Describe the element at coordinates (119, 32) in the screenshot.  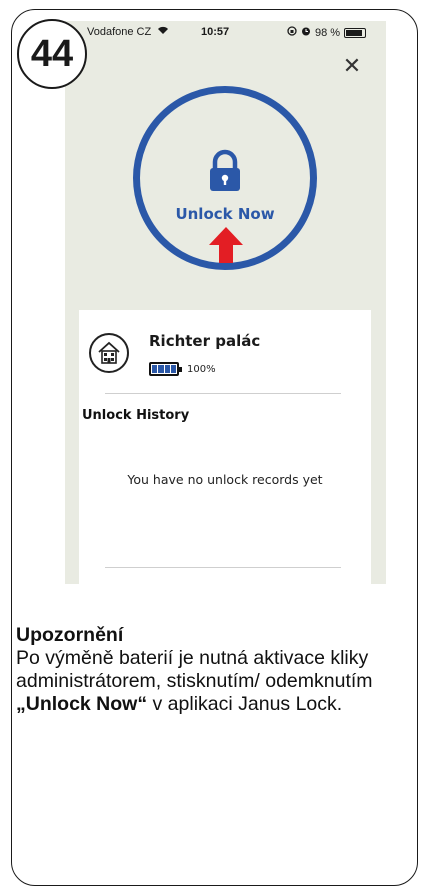
I see `carrier-label: Vodafone CZ` at that location.